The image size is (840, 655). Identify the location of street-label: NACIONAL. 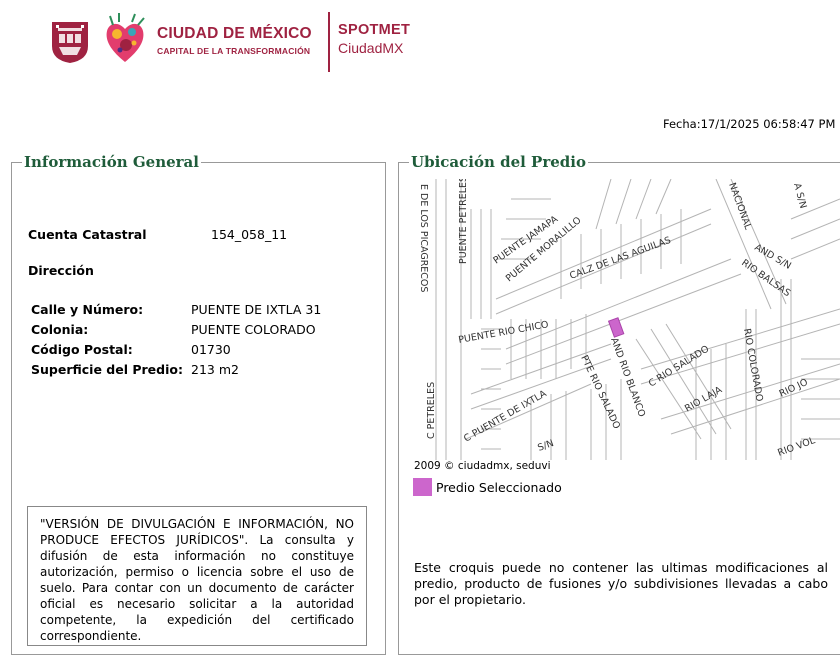
(739, 206).